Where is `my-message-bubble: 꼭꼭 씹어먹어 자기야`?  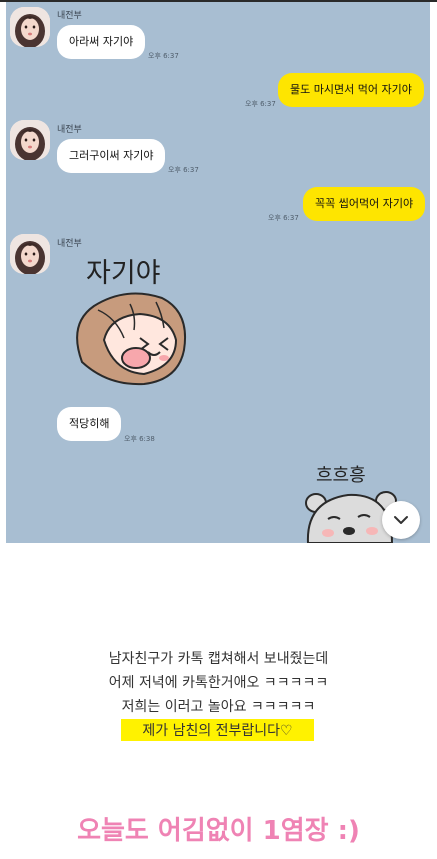
my-message-bubble: 꼭꼭 씹어먹어 자기야 is located at coordinates (364, 204).